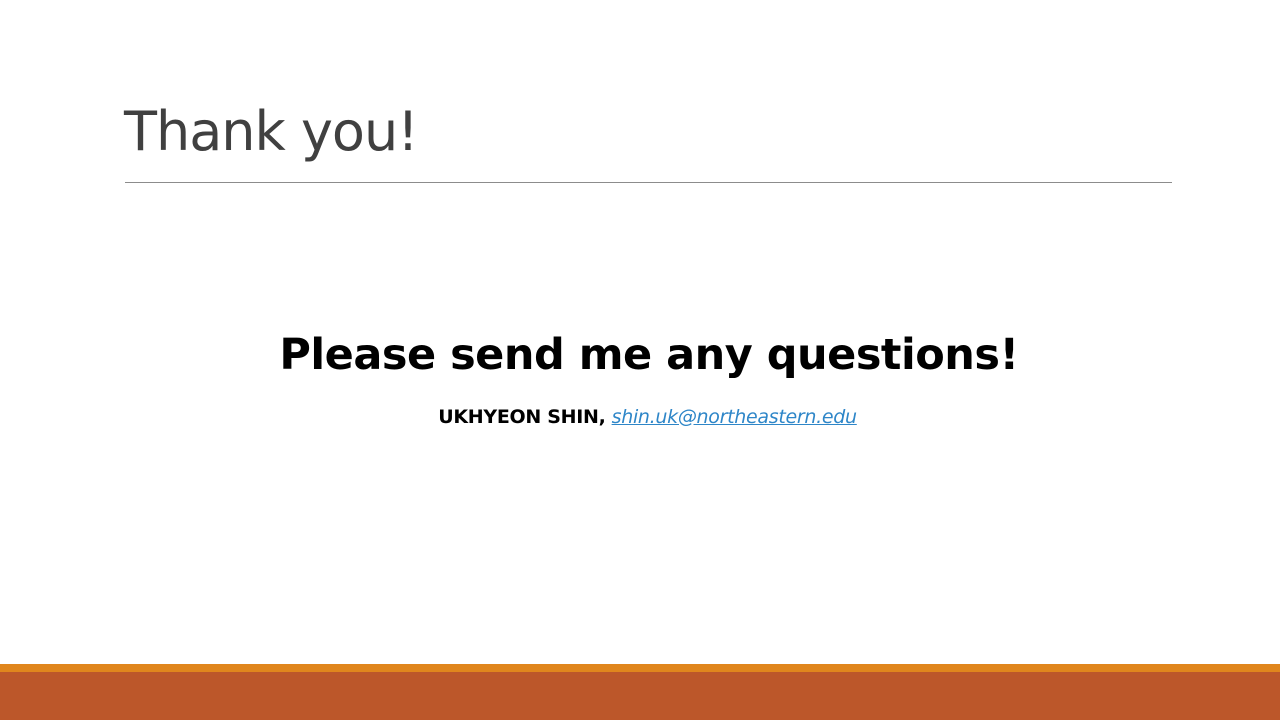 This screenshot has height=720, width=1280. I want to click on contact-line: UKHYEON SHIN, shin.uk@northeastern.edu, so click(640, 417).